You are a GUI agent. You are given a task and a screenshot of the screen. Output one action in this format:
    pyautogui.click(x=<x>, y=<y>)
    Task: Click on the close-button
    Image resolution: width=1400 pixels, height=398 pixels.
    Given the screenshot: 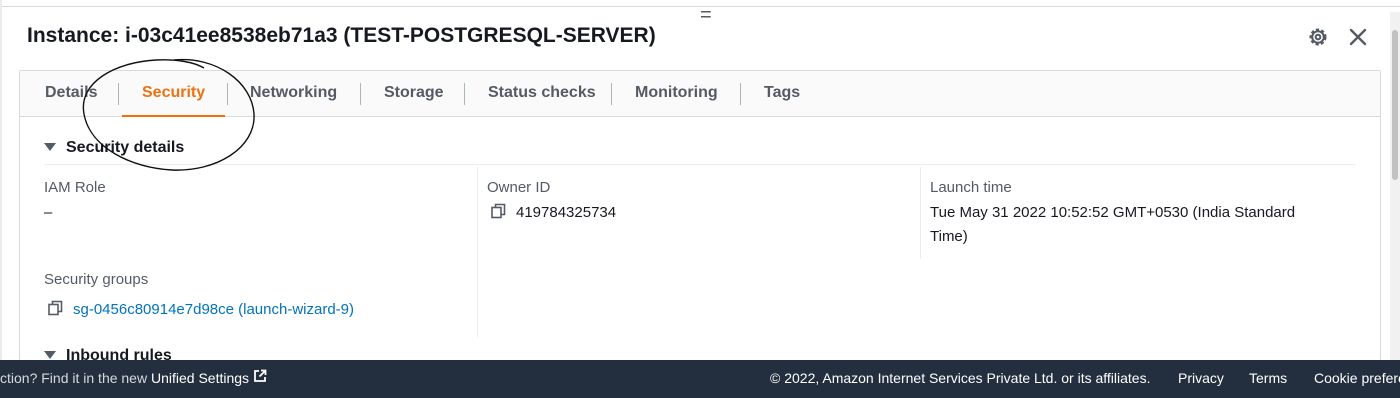 What is the action you would take?
    pyautogui.click(x=1358, y=37)
    